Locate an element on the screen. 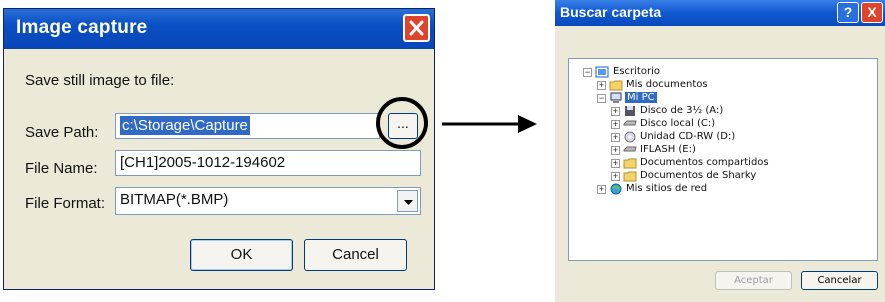 The width and height of the screenshot is (885, 302). highlight-circle is located at coordinates (402, 123).